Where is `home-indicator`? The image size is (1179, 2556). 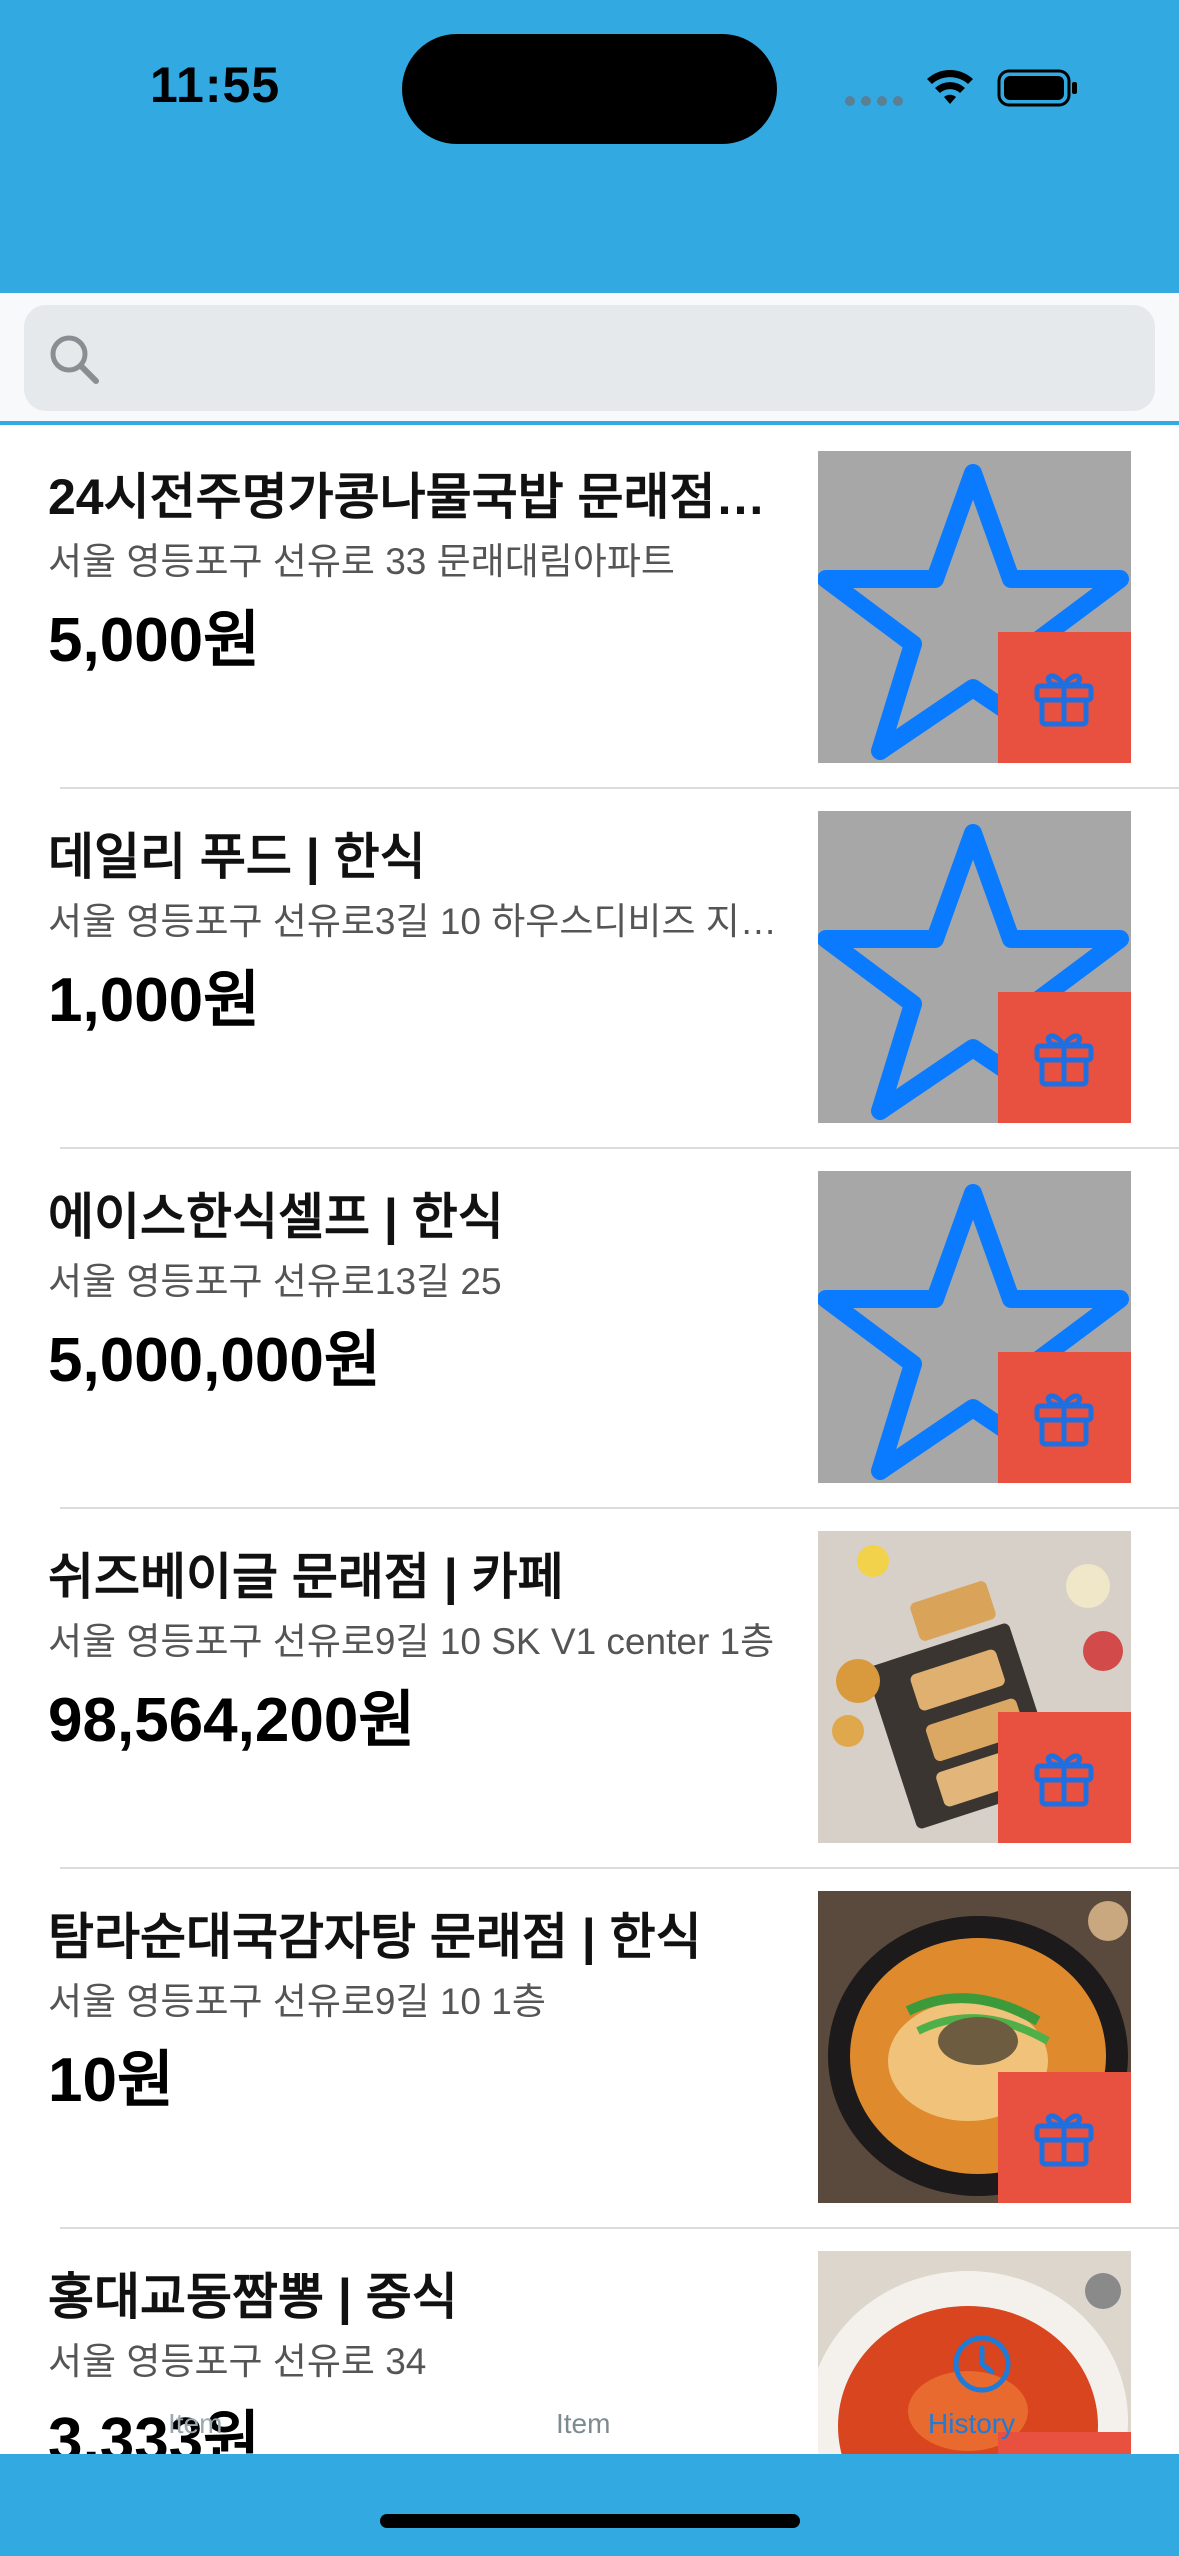 home-indicator is located at coordinates (590, 2521).